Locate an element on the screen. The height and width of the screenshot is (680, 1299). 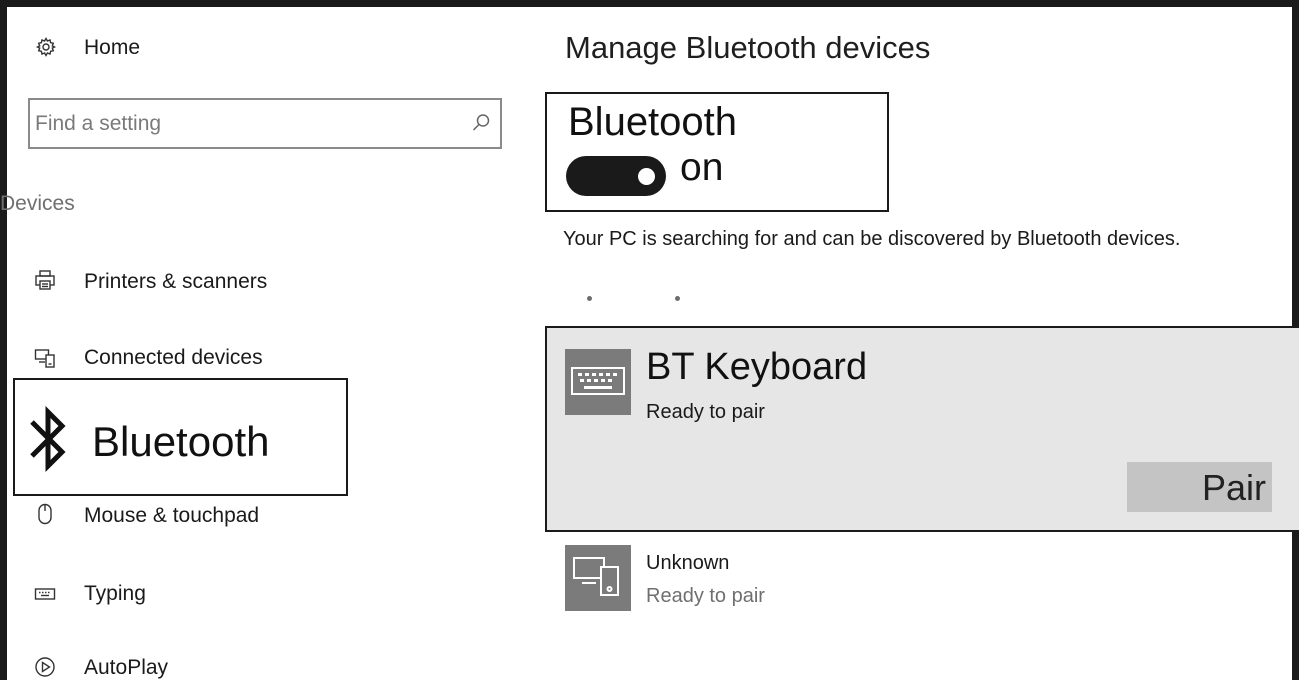
toggle-state-label: on is located at coordinates (702, 167).